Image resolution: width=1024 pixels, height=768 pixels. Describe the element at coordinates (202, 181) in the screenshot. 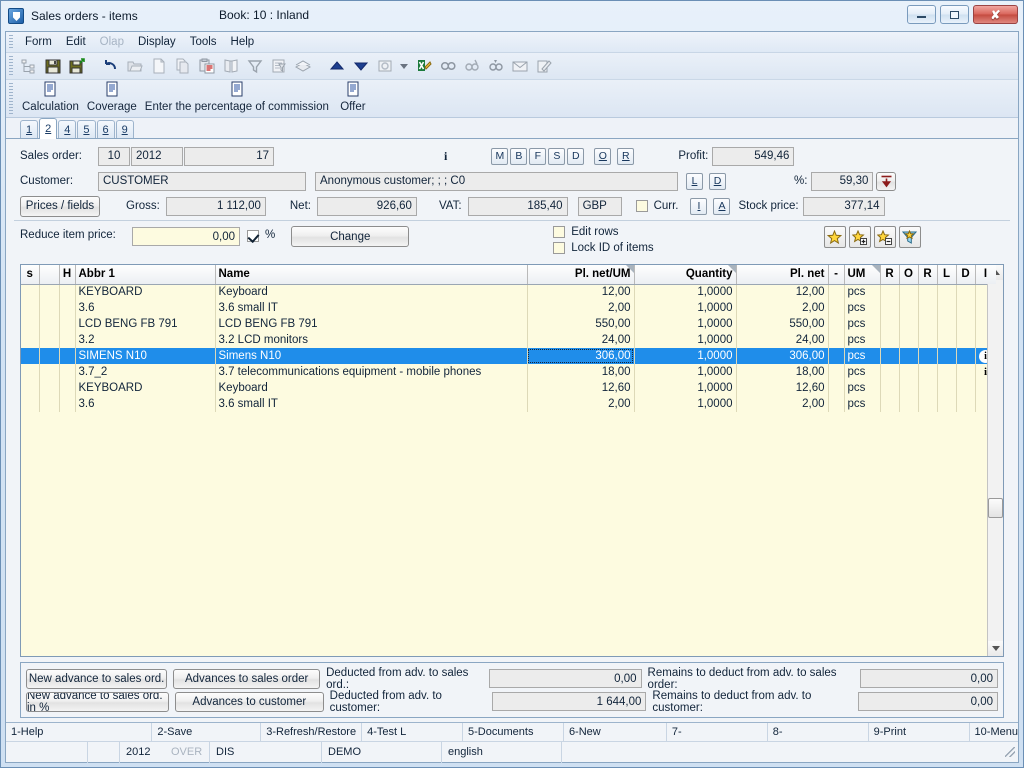

I see `customer-code-field: CUSTOMER` at that location.